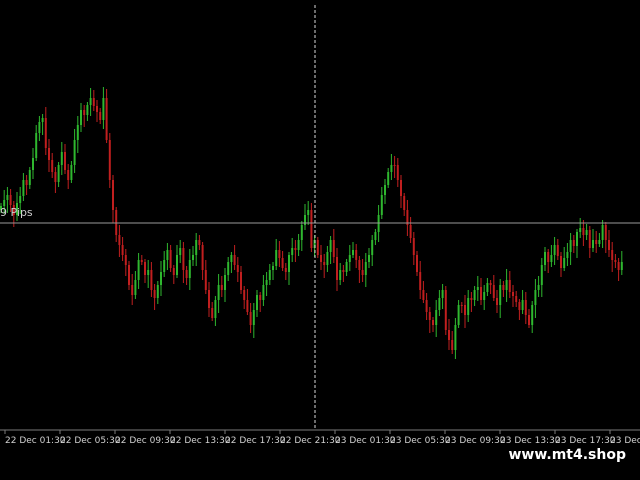  I want to click on x-tick-label: 23 Dec 21:30, so click(625, 441).